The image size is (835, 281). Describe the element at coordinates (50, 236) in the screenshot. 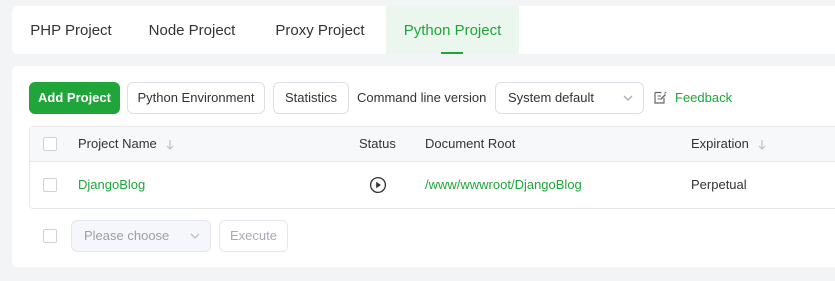

I see `batch-select-checkbox` at that location.